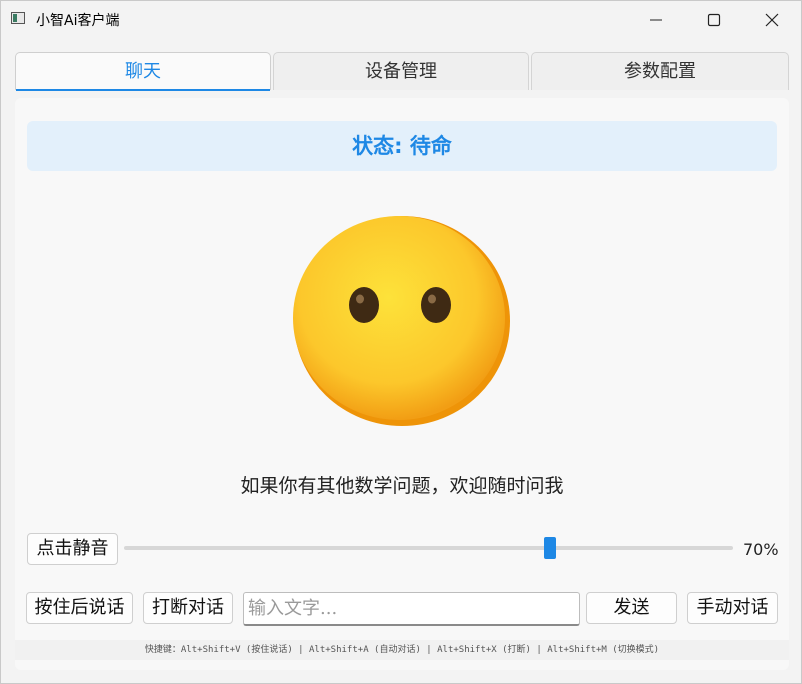  Describe the element at coordinates (188, 608) in the screenshot. I see `interrupt-button: 打断对话` at that location.